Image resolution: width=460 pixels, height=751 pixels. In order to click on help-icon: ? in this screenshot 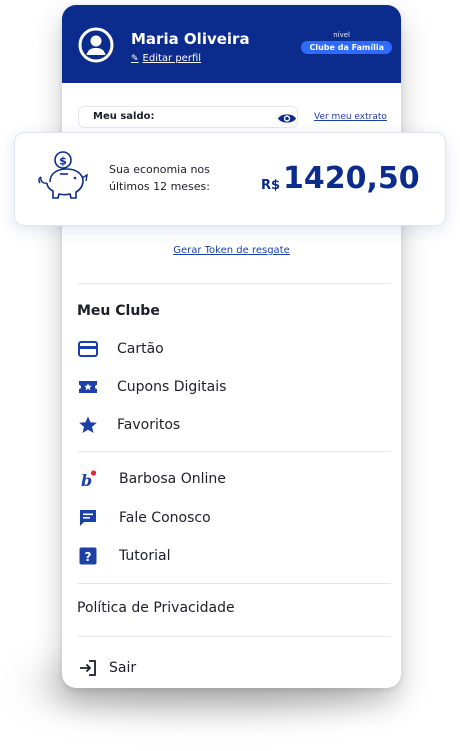, I will do `click(88, 556)`.